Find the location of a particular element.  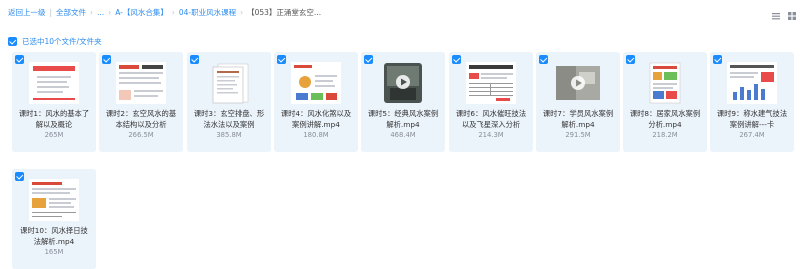

file-card: 课时4：风水化煞以及案例讲解.mp4 180.8M is located at coordinates (316, 102).